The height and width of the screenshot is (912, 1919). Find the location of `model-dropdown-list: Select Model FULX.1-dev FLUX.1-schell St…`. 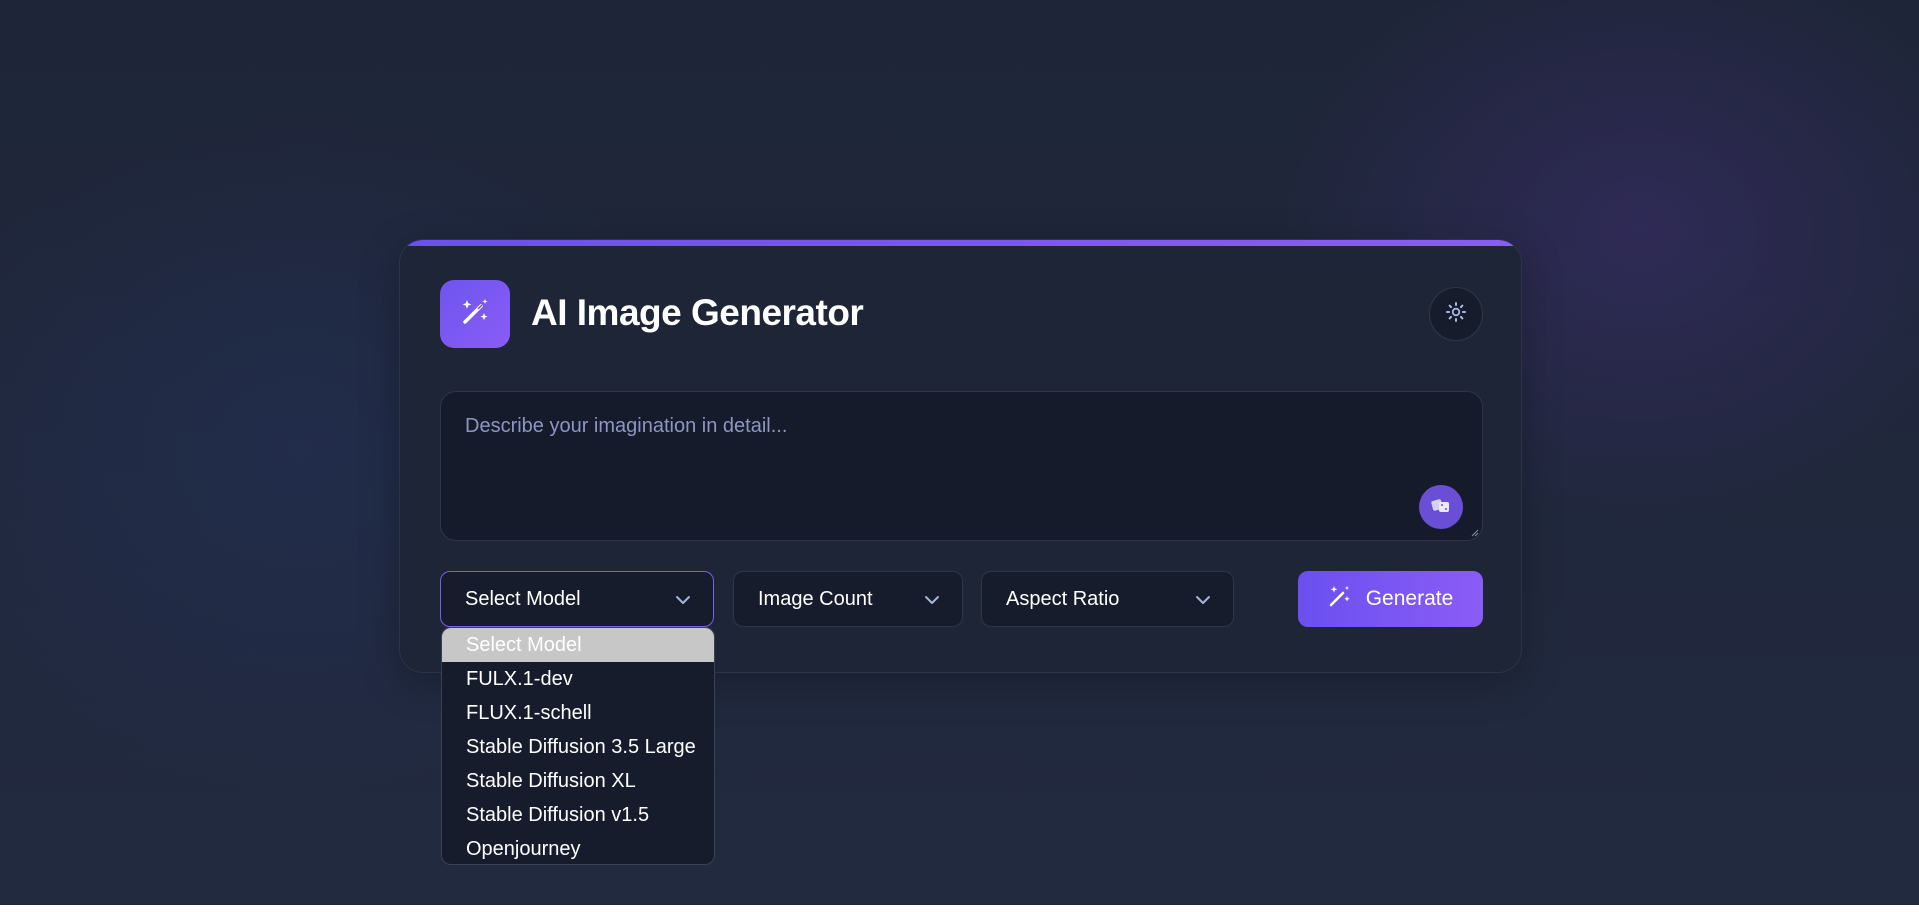

model-dropdown-list: Select Model FULX.1-dev FLUX.1-schell St… is located at coordinates (578, 746).